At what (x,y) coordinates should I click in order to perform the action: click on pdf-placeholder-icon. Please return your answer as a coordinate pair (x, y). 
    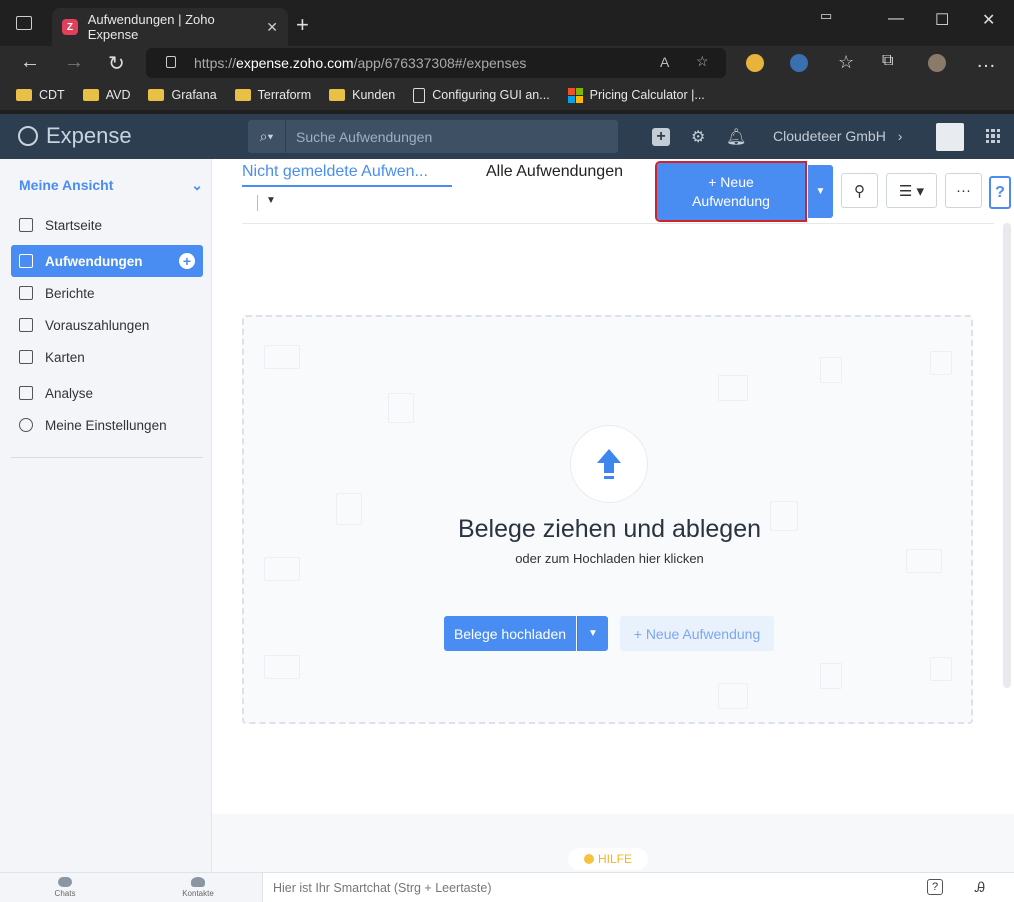
    Looking at the image, I should click on (831, 370).